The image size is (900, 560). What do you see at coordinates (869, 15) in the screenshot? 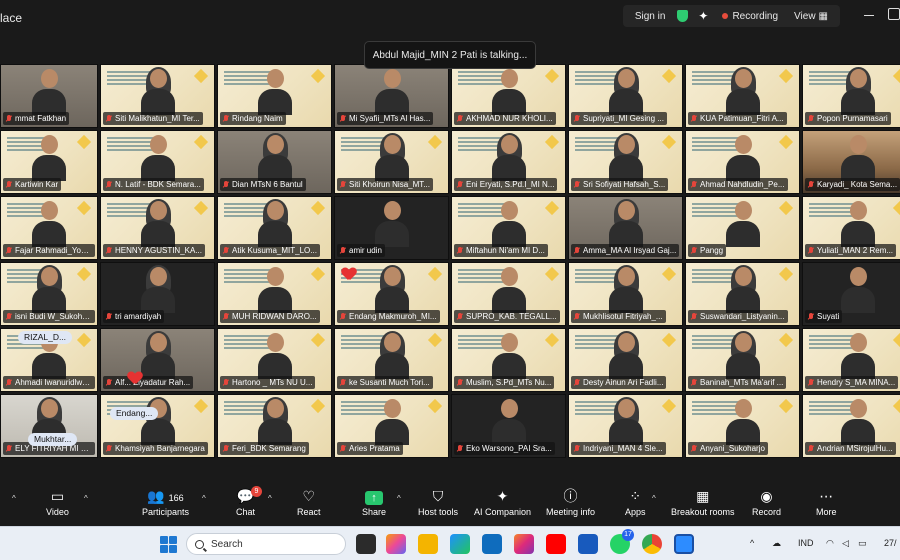
I see `minimize-icon` at bounding box center [869, 15].